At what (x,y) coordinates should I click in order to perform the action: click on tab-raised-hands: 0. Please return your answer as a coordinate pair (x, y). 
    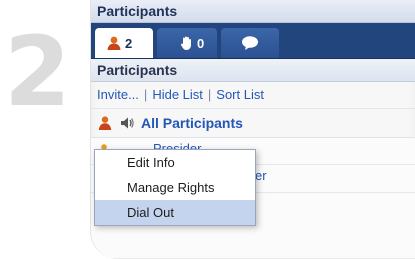
    Looking at the image, I should click on (187, 43).